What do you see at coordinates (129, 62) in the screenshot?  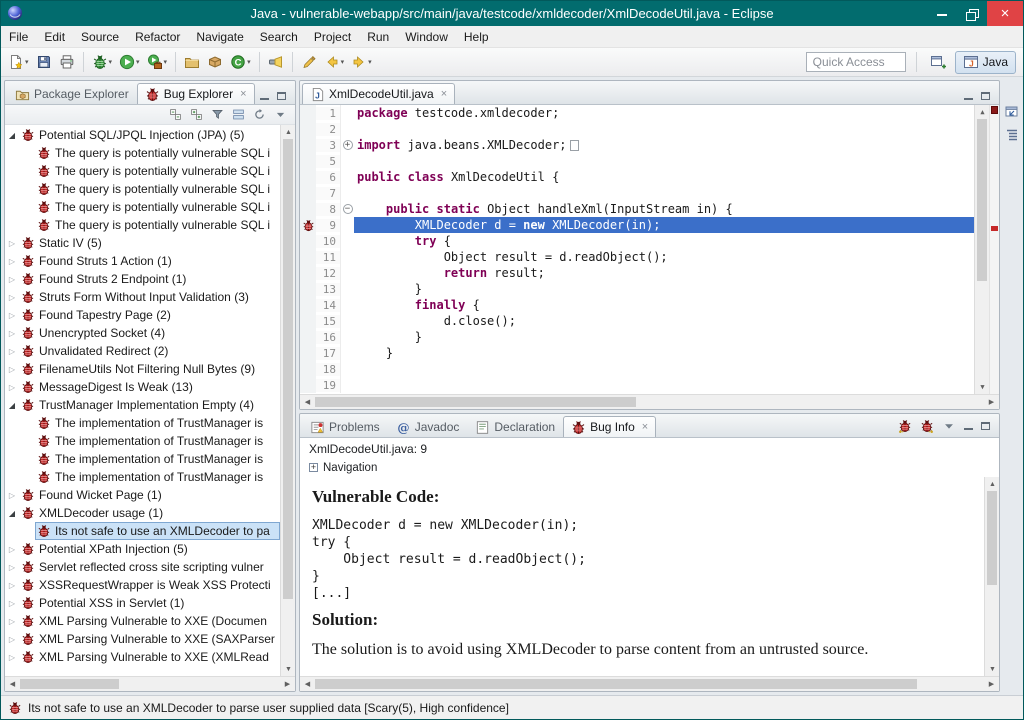 I see `run-button: ▾` at bounding box center [129, 62].